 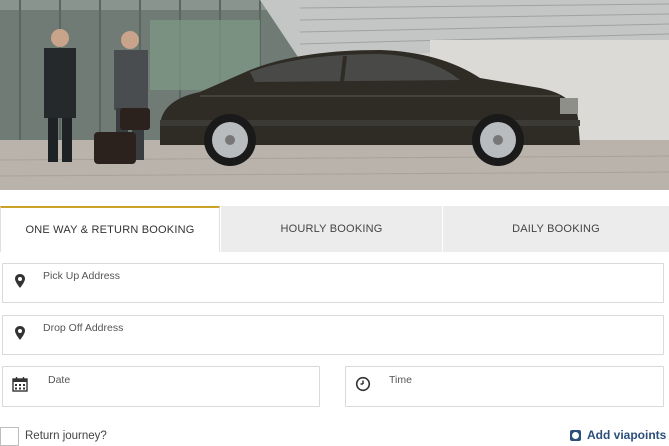 What do you see at coordinates (9, 436) in the screenshot?
I see `return-journey-checkbox` at bounding box center [9, 436].